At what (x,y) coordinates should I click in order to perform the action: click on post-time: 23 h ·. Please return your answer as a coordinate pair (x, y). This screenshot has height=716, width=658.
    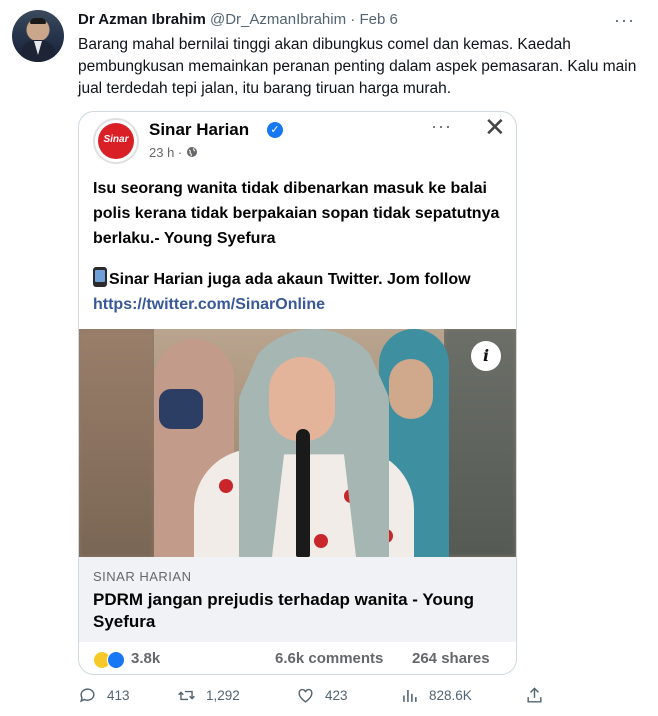
    Looking at the image, I should click on (173, 152).